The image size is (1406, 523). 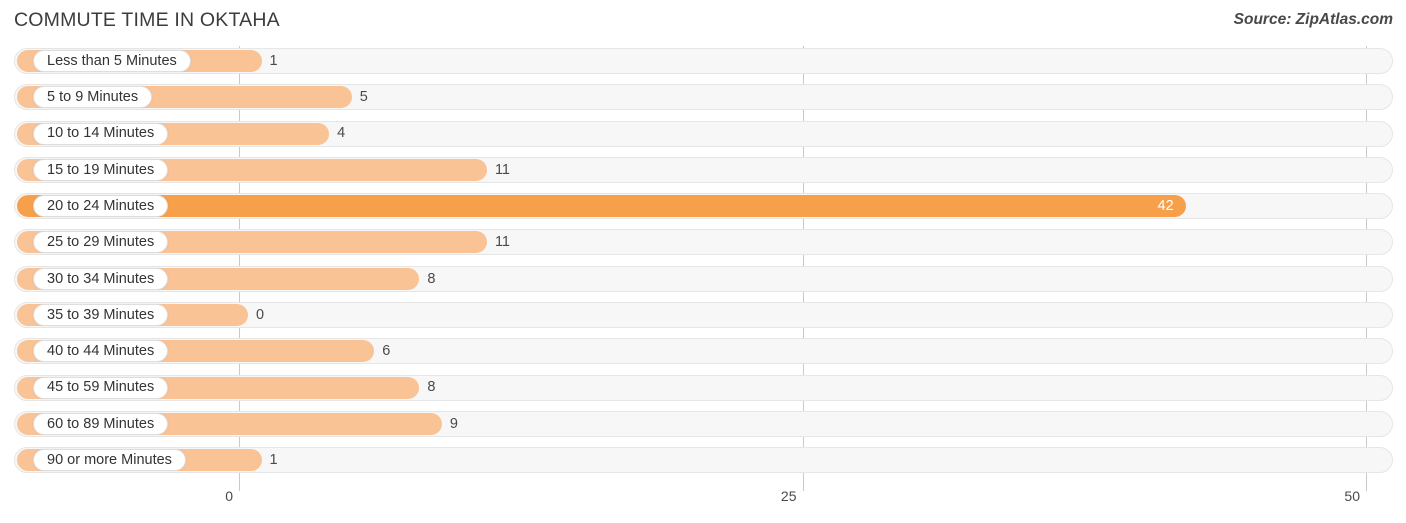 I want to click on bar-label-chip: 15 to 19 Minutes, so click(x=101, y=169).